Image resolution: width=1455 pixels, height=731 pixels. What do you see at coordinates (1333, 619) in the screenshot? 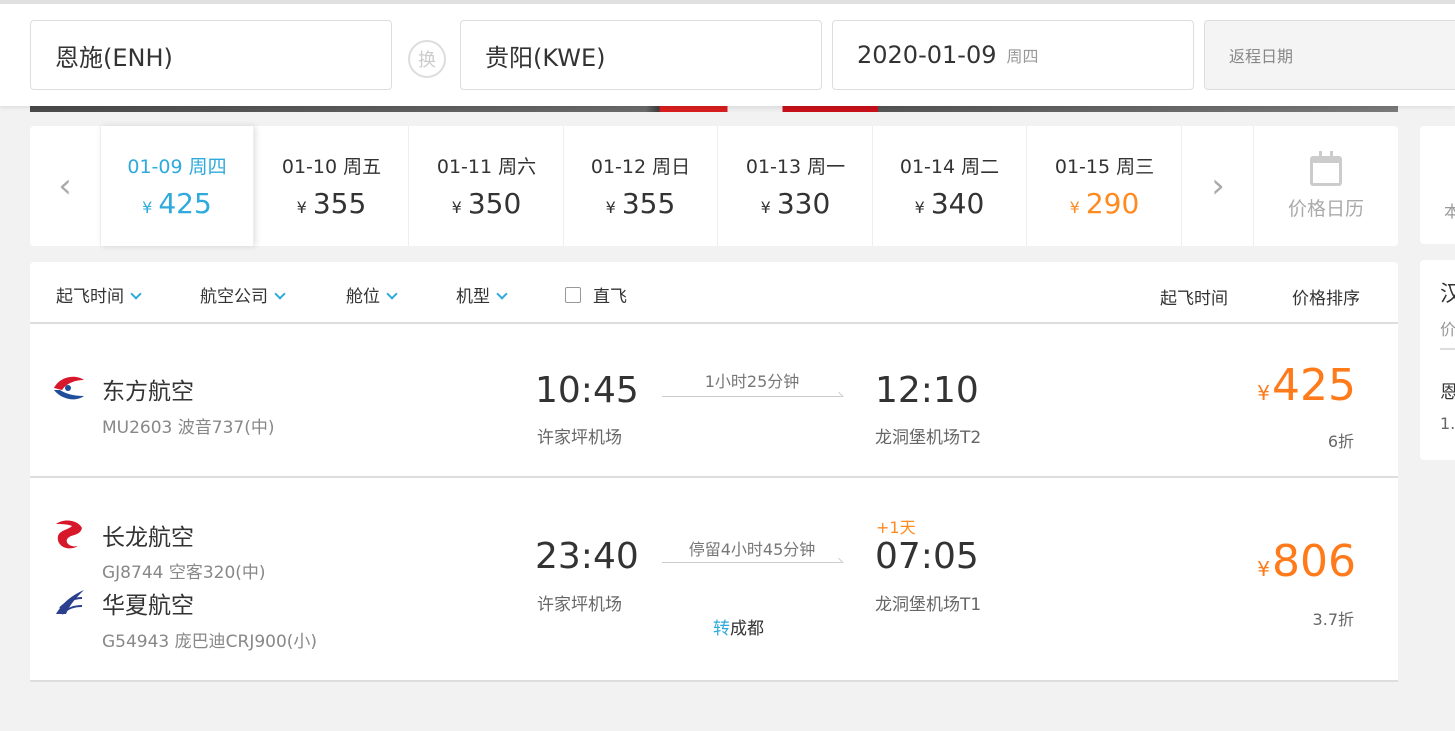
I see `price-discount: 3.7折` at bounding box center [1333, 619].